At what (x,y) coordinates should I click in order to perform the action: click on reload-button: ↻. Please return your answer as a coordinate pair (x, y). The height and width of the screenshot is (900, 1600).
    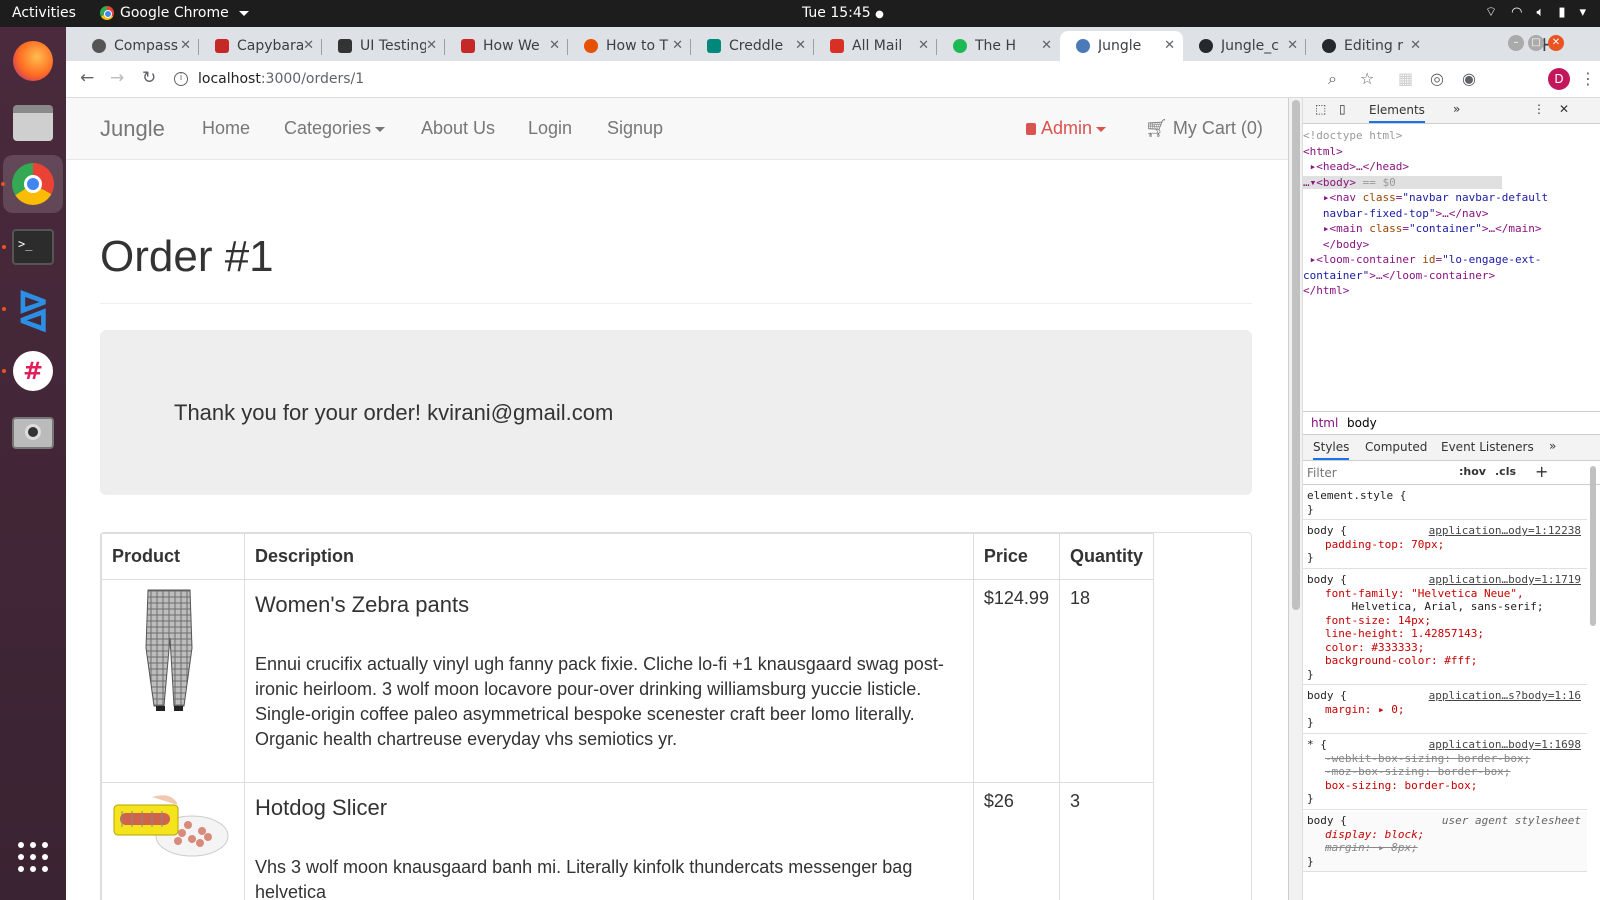
    Looking at the image, I should click on (149, 78).